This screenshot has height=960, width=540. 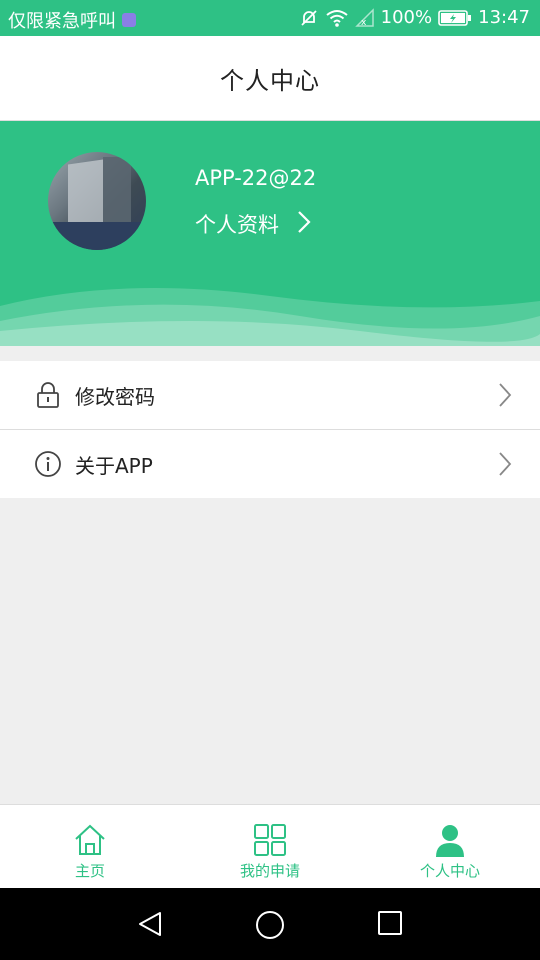 I want to click on title-bar: 个人中心, so click(x=270, y=78).